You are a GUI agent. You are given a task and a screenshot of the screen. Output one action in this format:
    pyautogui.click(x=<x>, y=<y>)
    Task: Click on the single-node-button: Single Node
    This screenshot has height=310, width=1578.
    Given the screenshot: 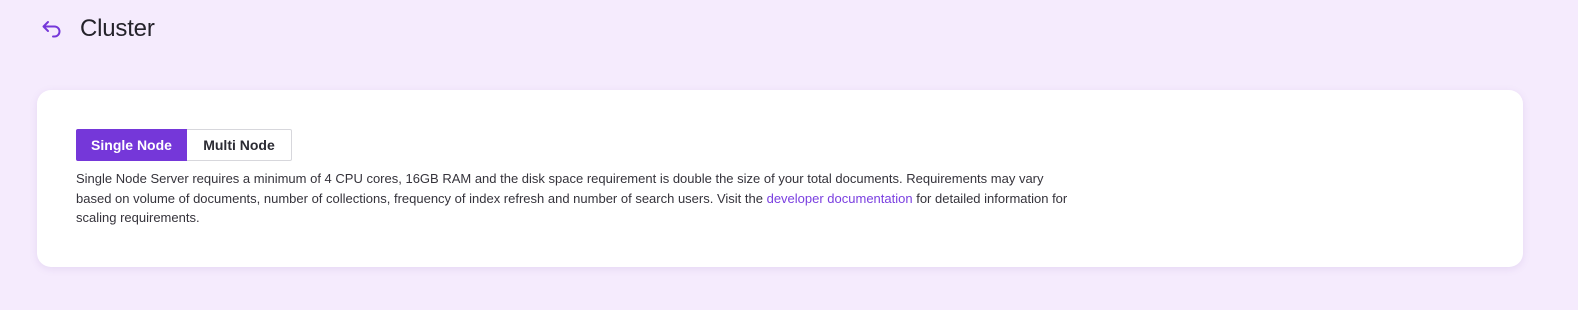 What is the action you would take?
    pyautogui.click(x=131, y=145)
    